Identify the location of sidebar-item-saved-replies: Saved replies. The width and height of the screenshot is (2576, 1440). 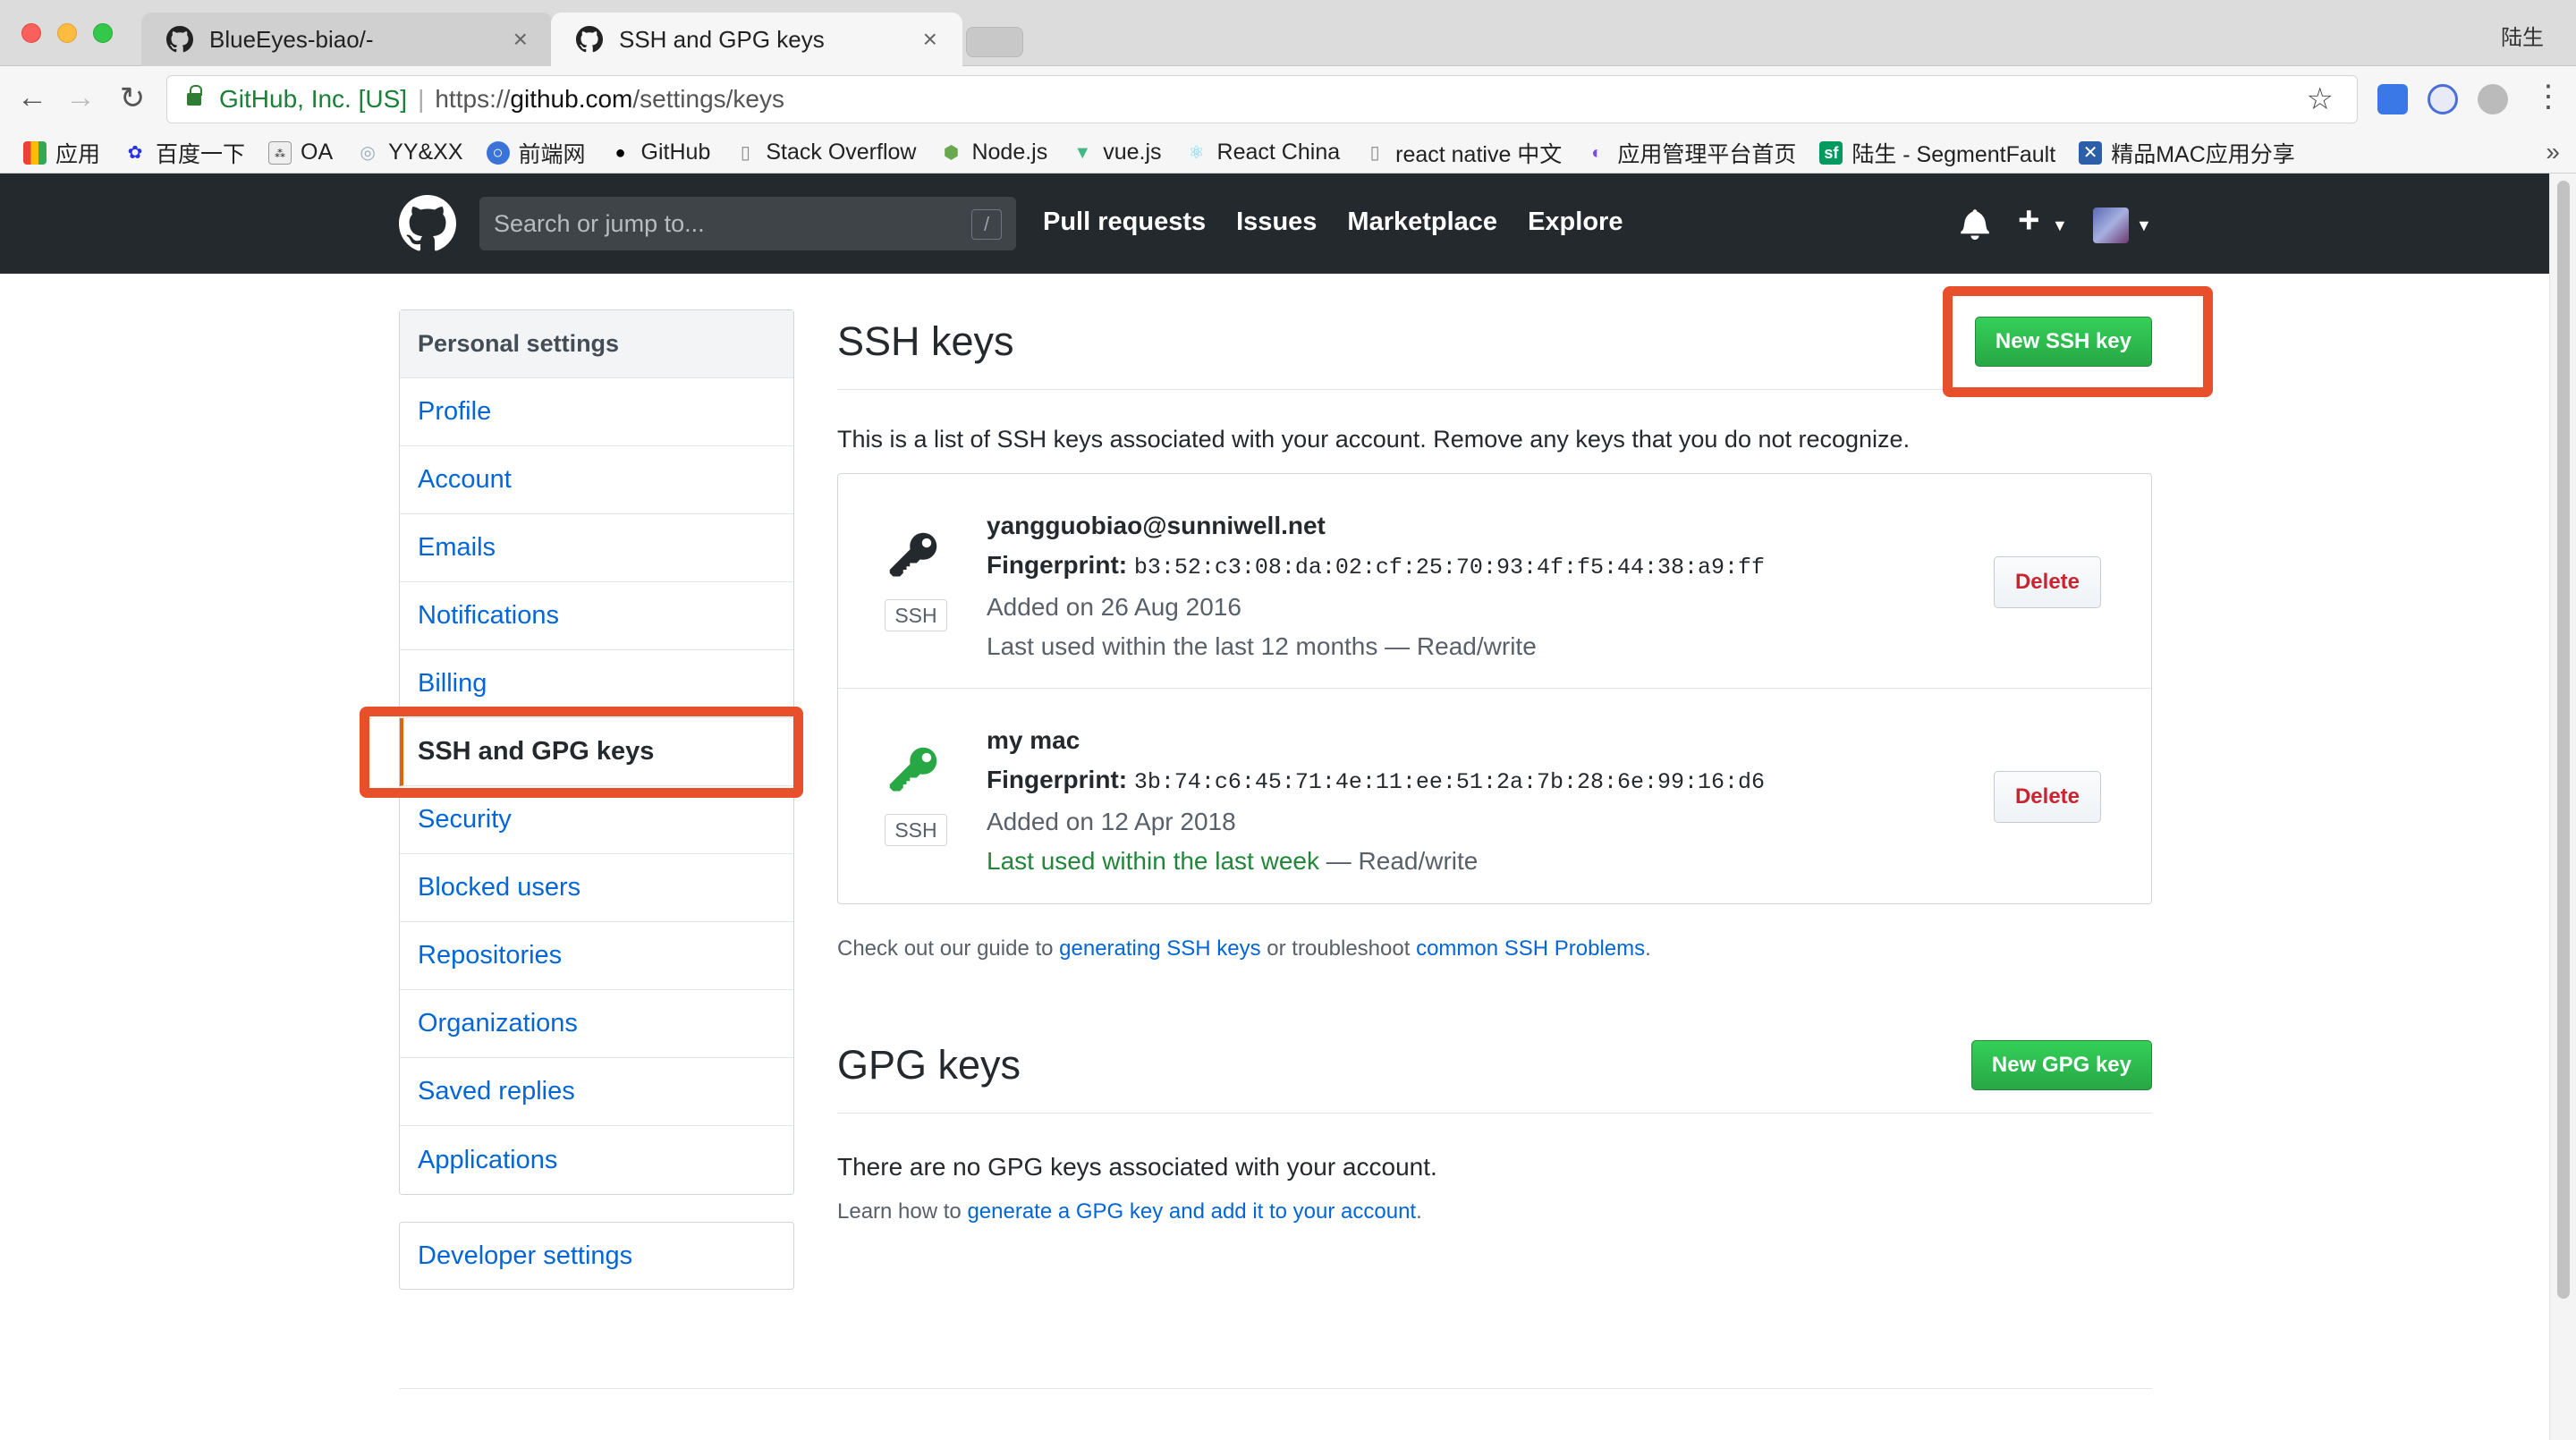
(596, 1092).